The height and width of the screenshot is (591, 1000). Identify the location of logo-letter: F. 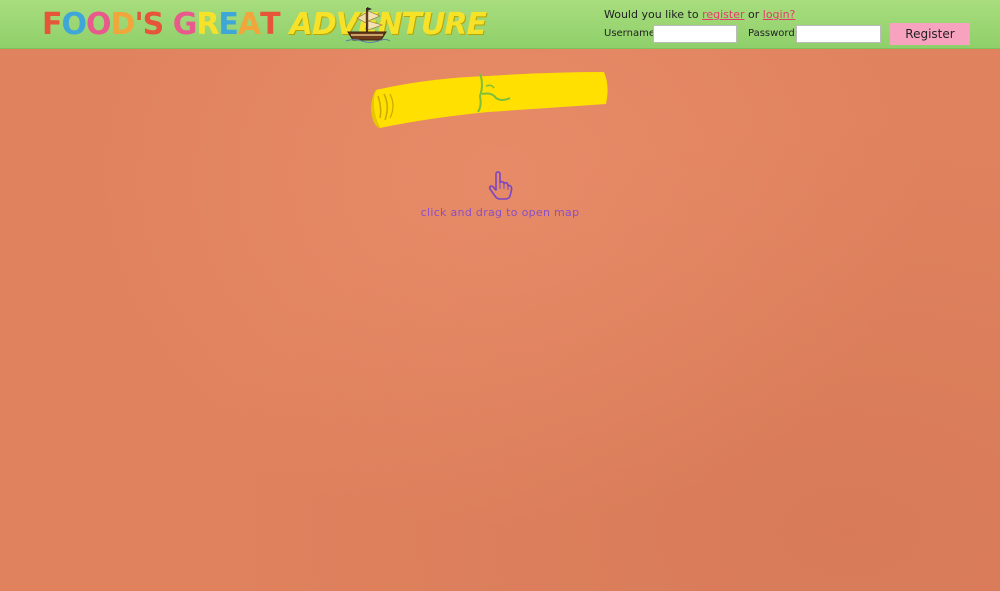
(52, 24).